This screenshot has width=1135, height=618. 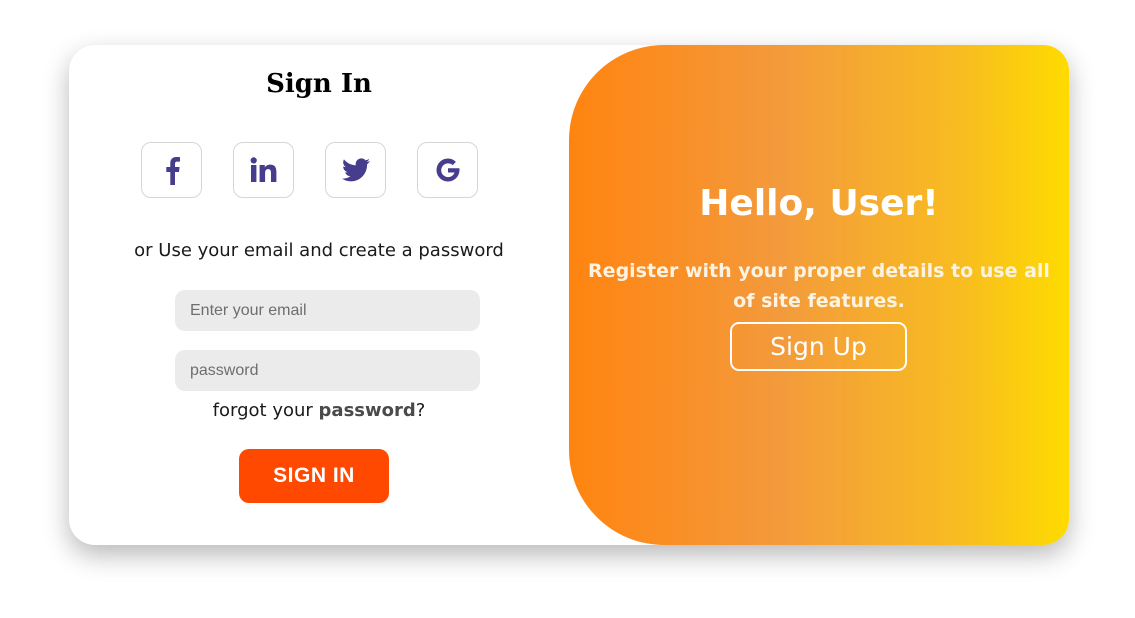 I want to click on sign-up-button: Sign Up, so click(x=818, y=346).